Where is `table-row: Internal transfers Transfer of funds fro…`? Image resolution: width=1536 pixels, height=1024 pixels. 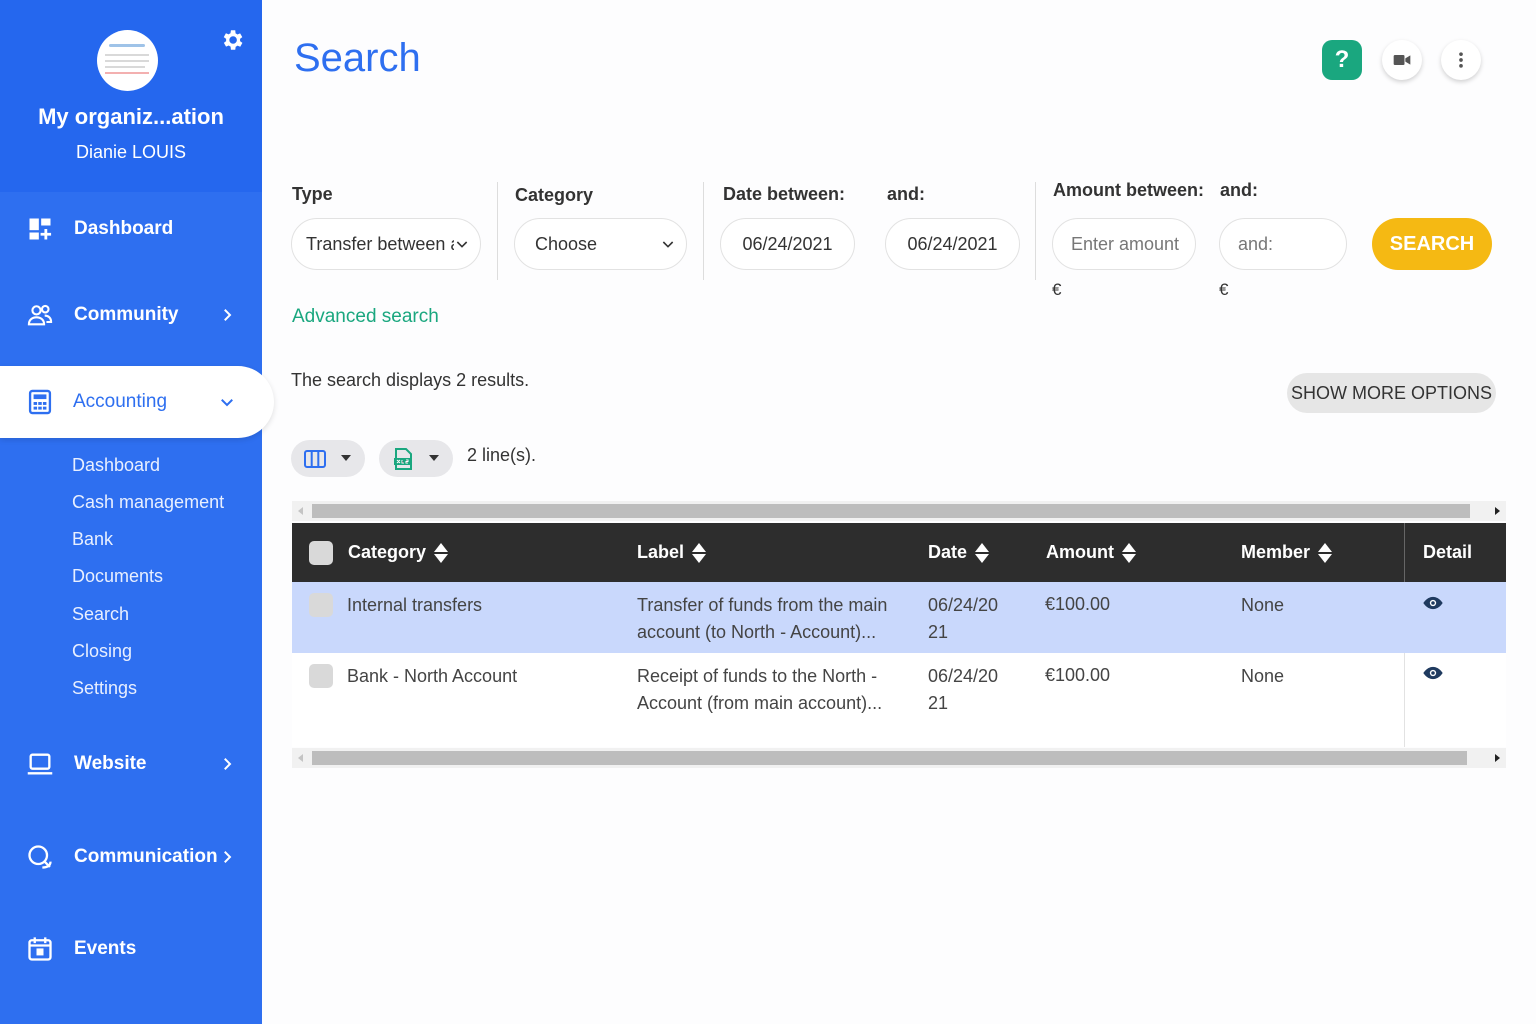
table-row: Internal transfers Transfer of funds fro… is located at coordinates (899, 617).